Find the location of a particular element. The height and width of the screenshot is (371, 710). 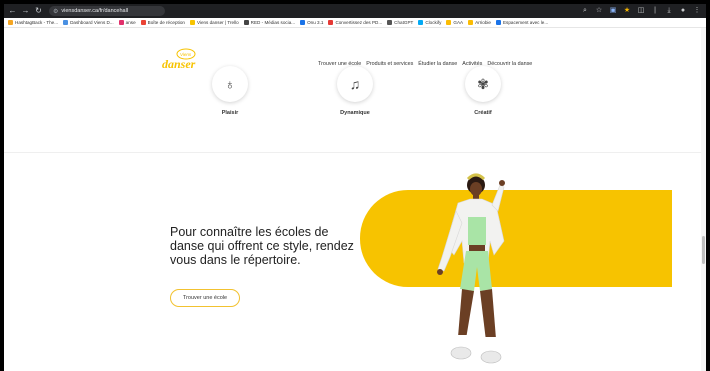

feature-plaisir: ♁ Plaisir is located at coordinates (230, 91).